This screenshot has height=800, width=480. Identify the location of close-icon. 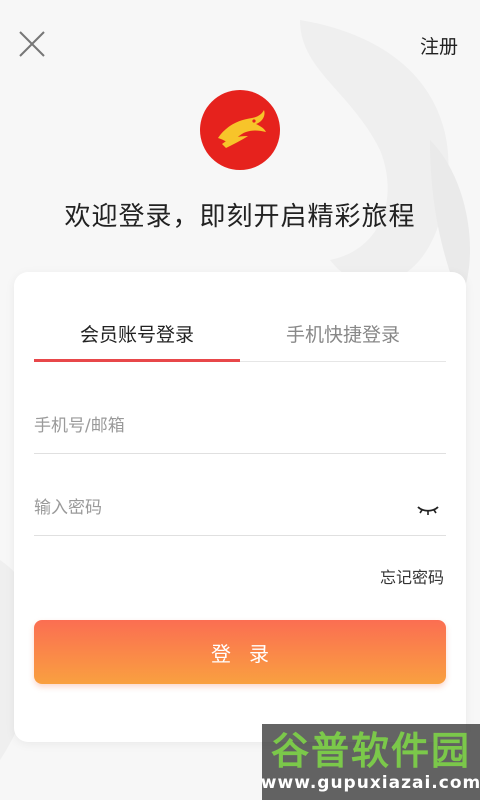
(32, 44).